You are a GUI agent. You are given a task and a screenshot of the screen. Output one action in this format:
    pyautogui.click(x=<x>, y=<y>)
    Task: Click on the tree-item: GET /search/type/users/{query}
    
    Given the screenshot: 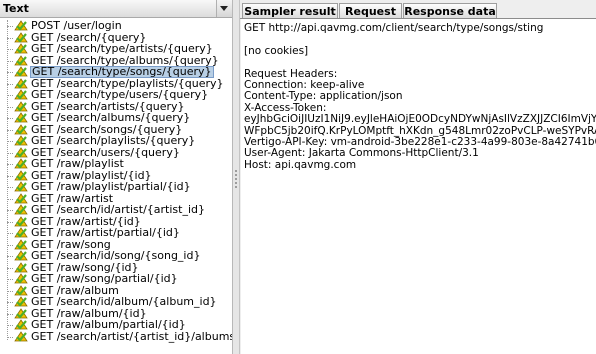 What is the action you would take?
    pyautogui.click(x=116, y=95)
    